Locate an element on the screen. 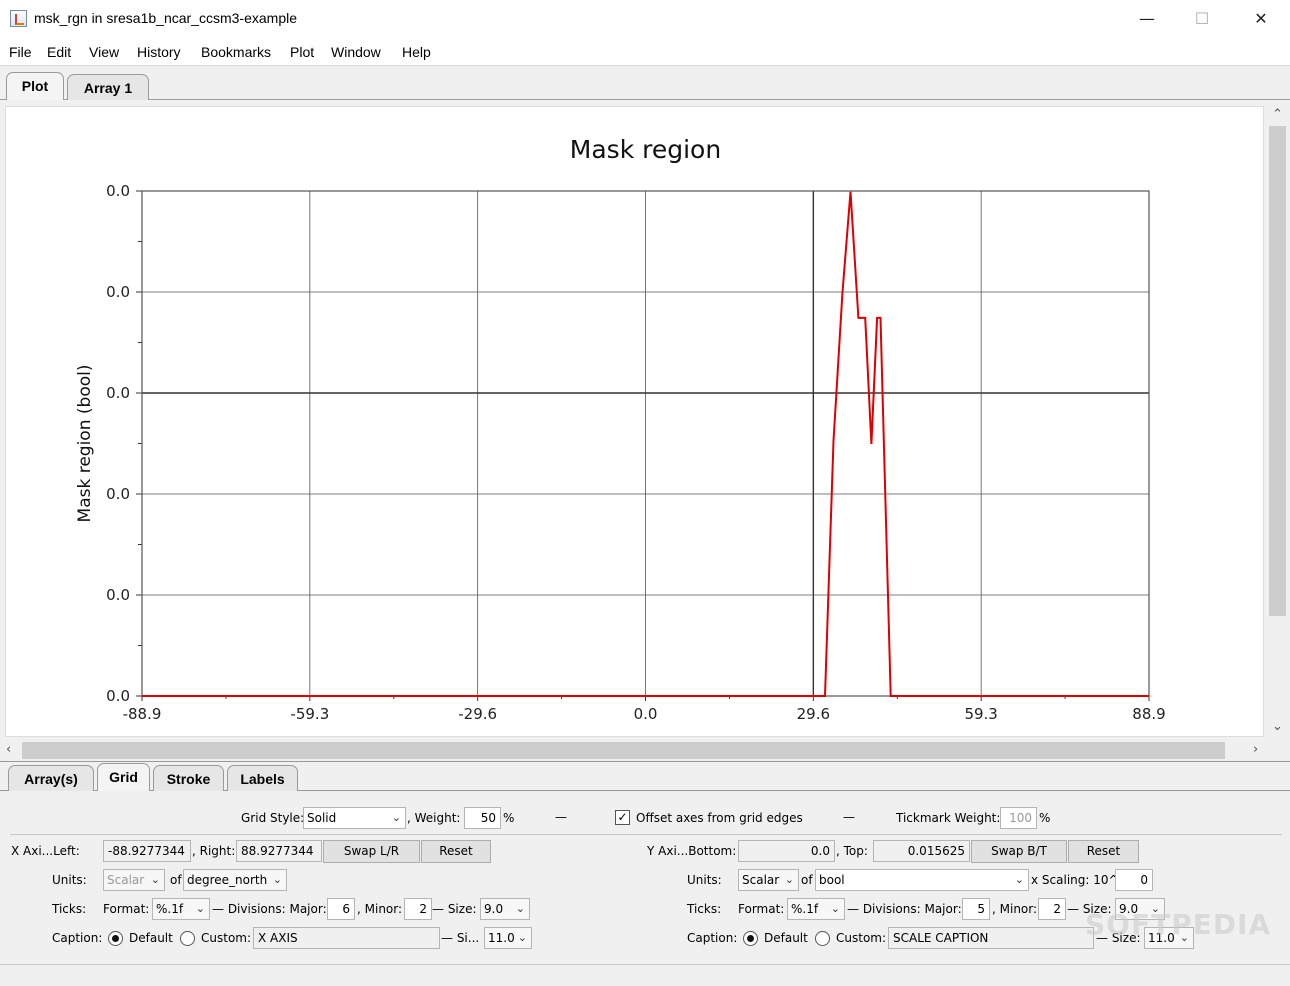  y-scaling-field: 0 is located at coordinates (1134, 880).